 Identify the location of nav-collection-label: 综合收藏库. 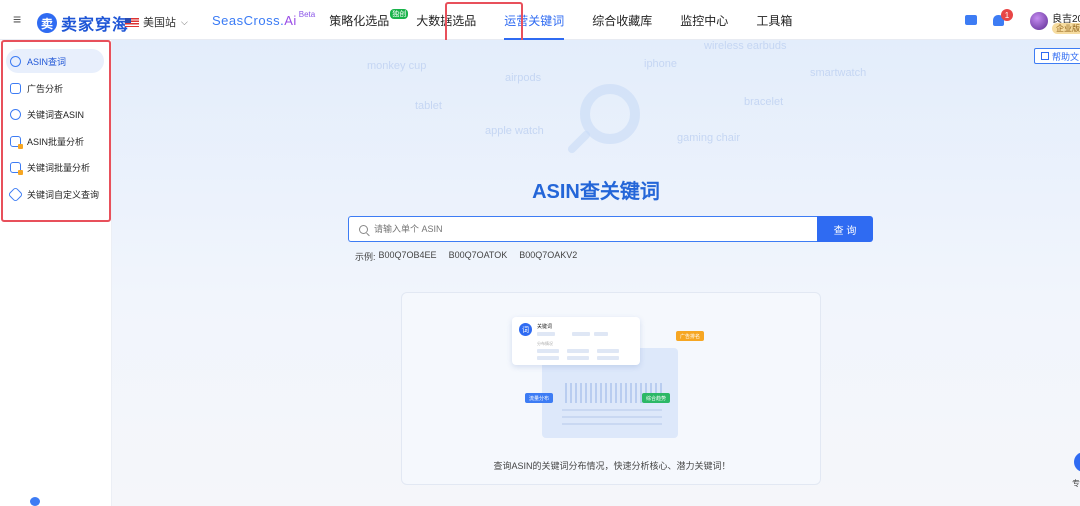
(622, 20).